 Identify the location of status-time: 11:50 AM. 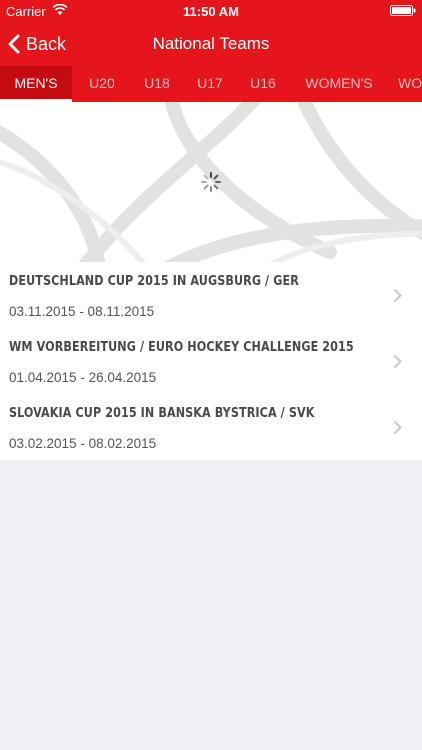
(211, 11).